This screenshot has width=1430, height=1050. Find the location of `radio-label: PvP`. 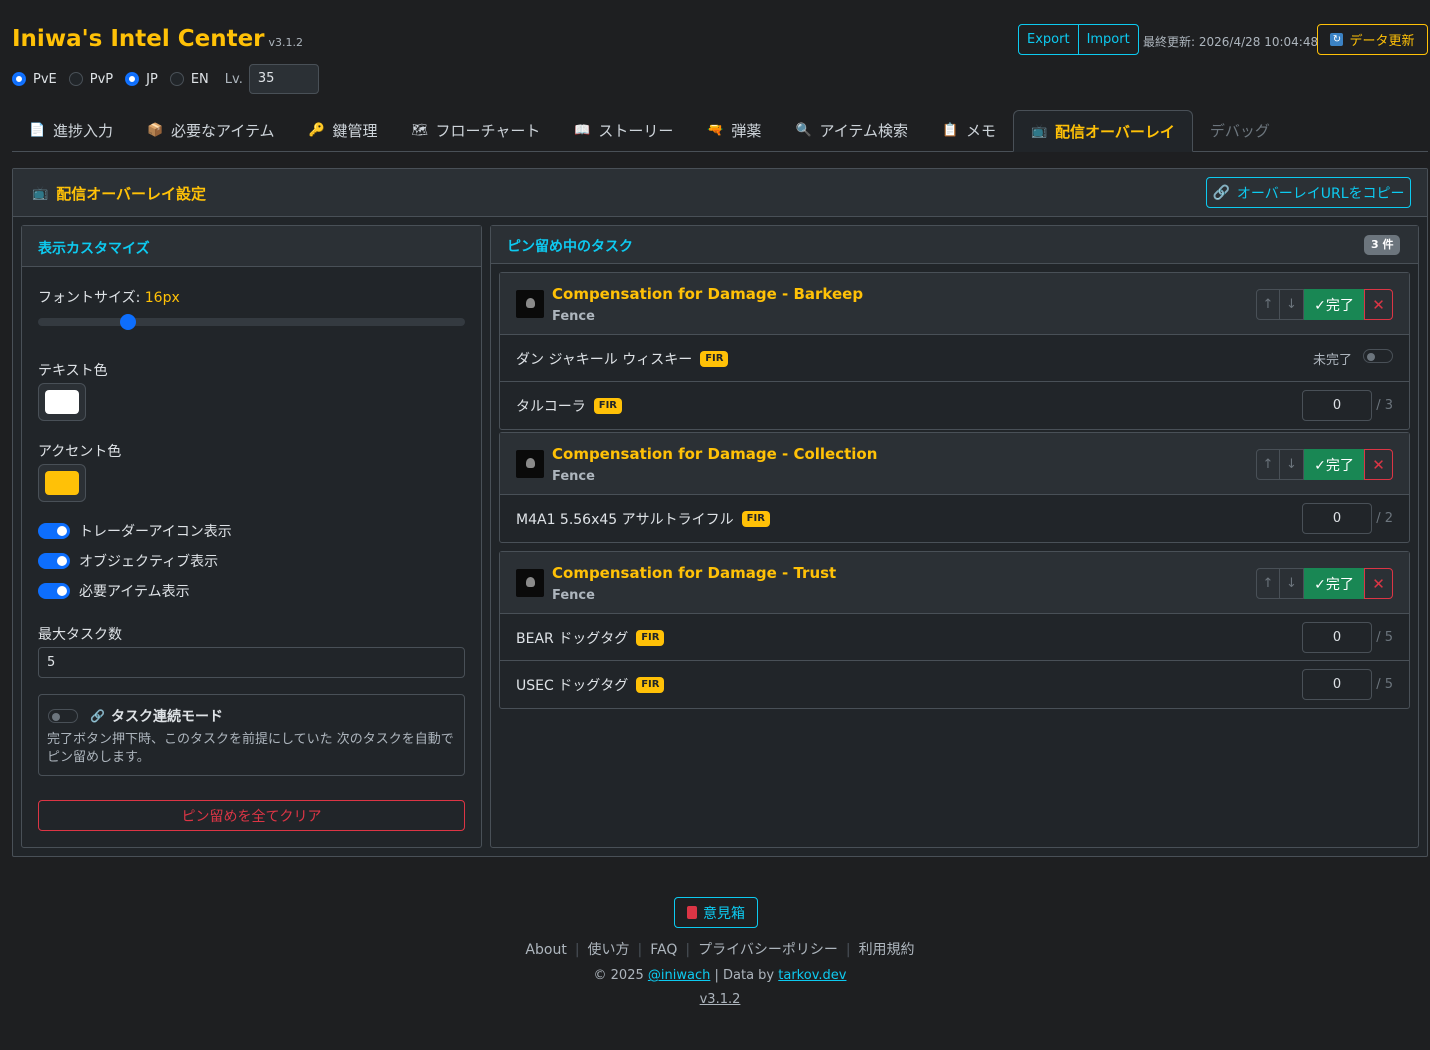

radio-label: PvP is located at coordinates (101, 79).